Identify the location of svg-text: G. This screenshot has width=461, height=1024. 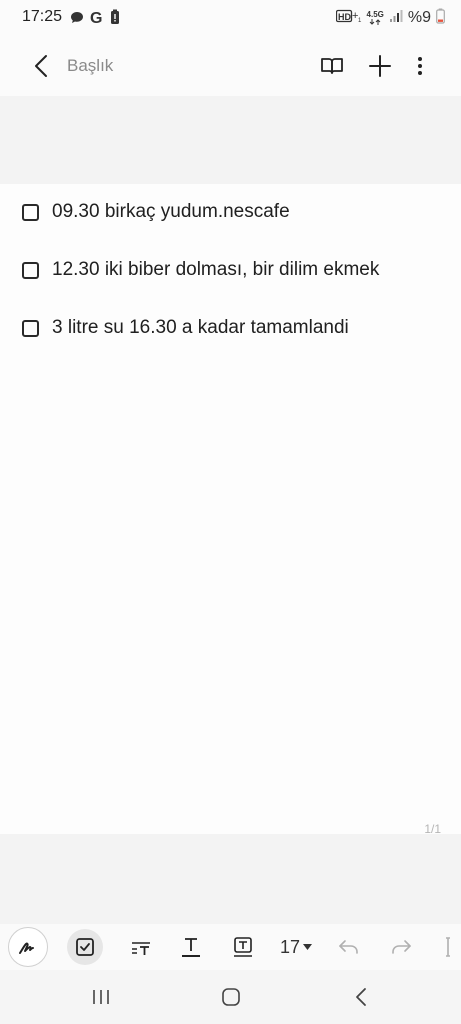
(96, 17).